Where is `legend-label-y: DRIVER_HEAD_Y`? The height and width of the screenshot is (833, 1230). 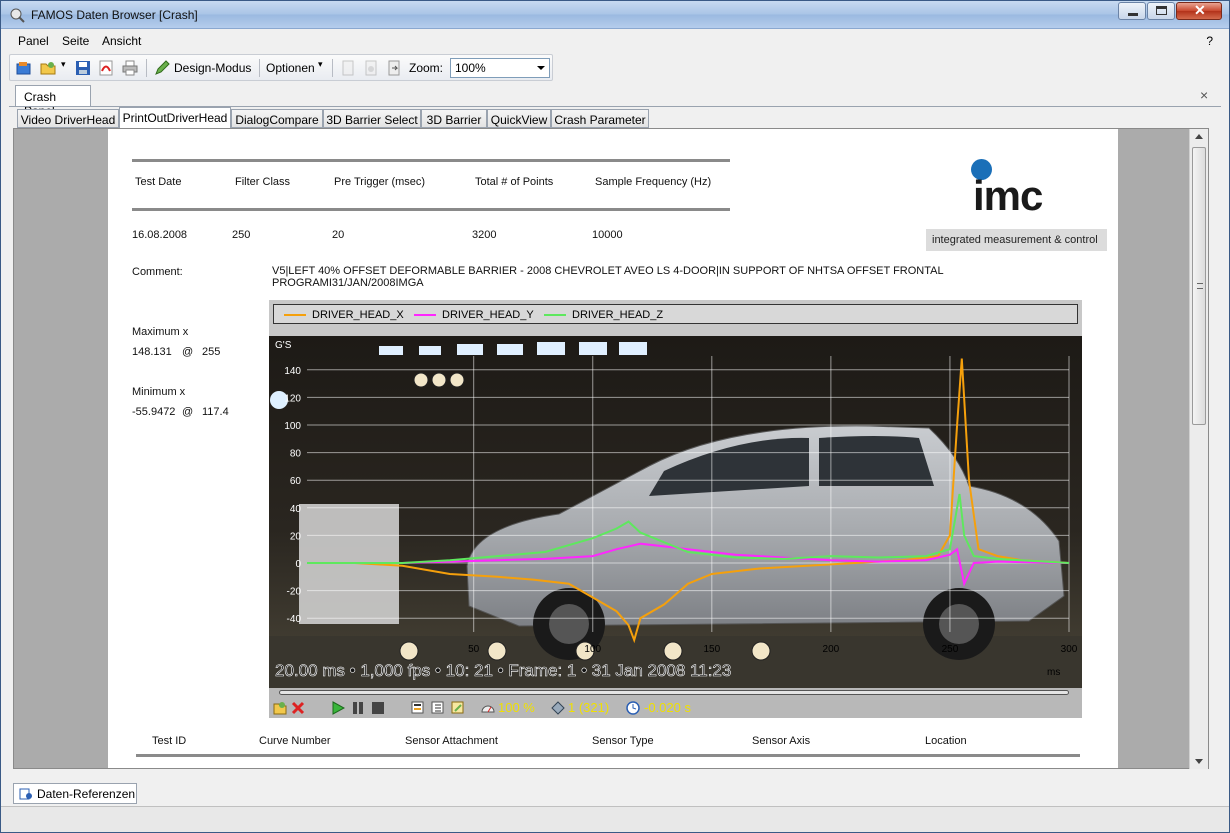 legend-label-y: DRIVER_HEAD_Y is located at coordinates (488, 315).